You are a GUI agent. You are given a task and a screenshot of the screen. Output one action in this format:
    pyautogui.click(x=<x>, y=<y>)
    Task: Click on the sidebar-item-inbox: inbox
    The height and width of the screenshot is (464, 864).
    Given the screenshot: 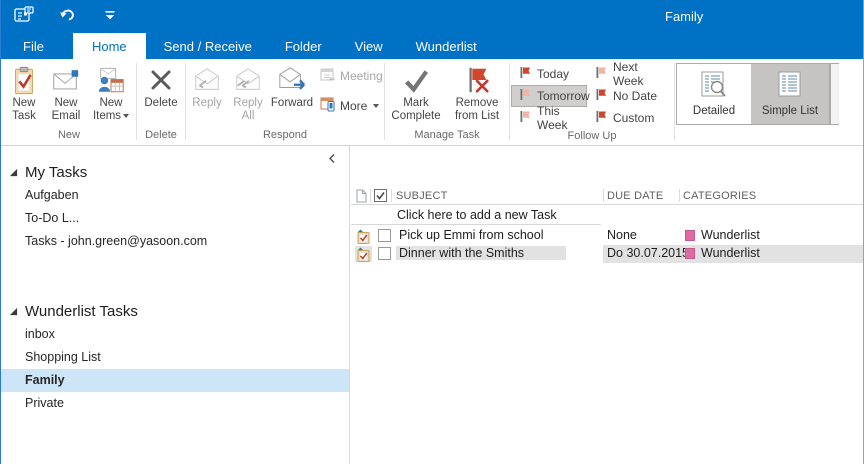 What is the action you would take?
    pyautogui.click(x=175, y=334)
    